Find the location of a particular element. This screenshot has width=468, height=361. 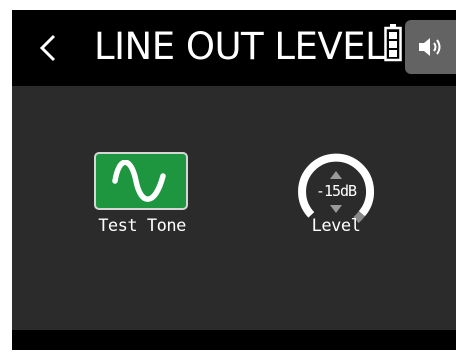

sine-wave-icon is located at coordinates (139, 181).